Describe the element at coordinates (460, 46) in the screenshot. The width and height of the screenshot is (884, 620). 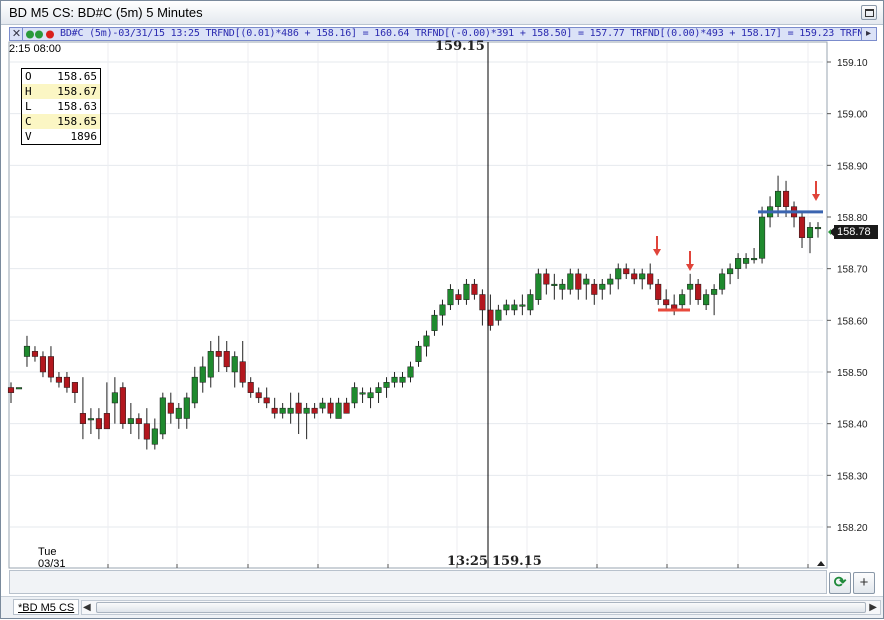
I see `crosshair-top-price: 159.15` at that location.